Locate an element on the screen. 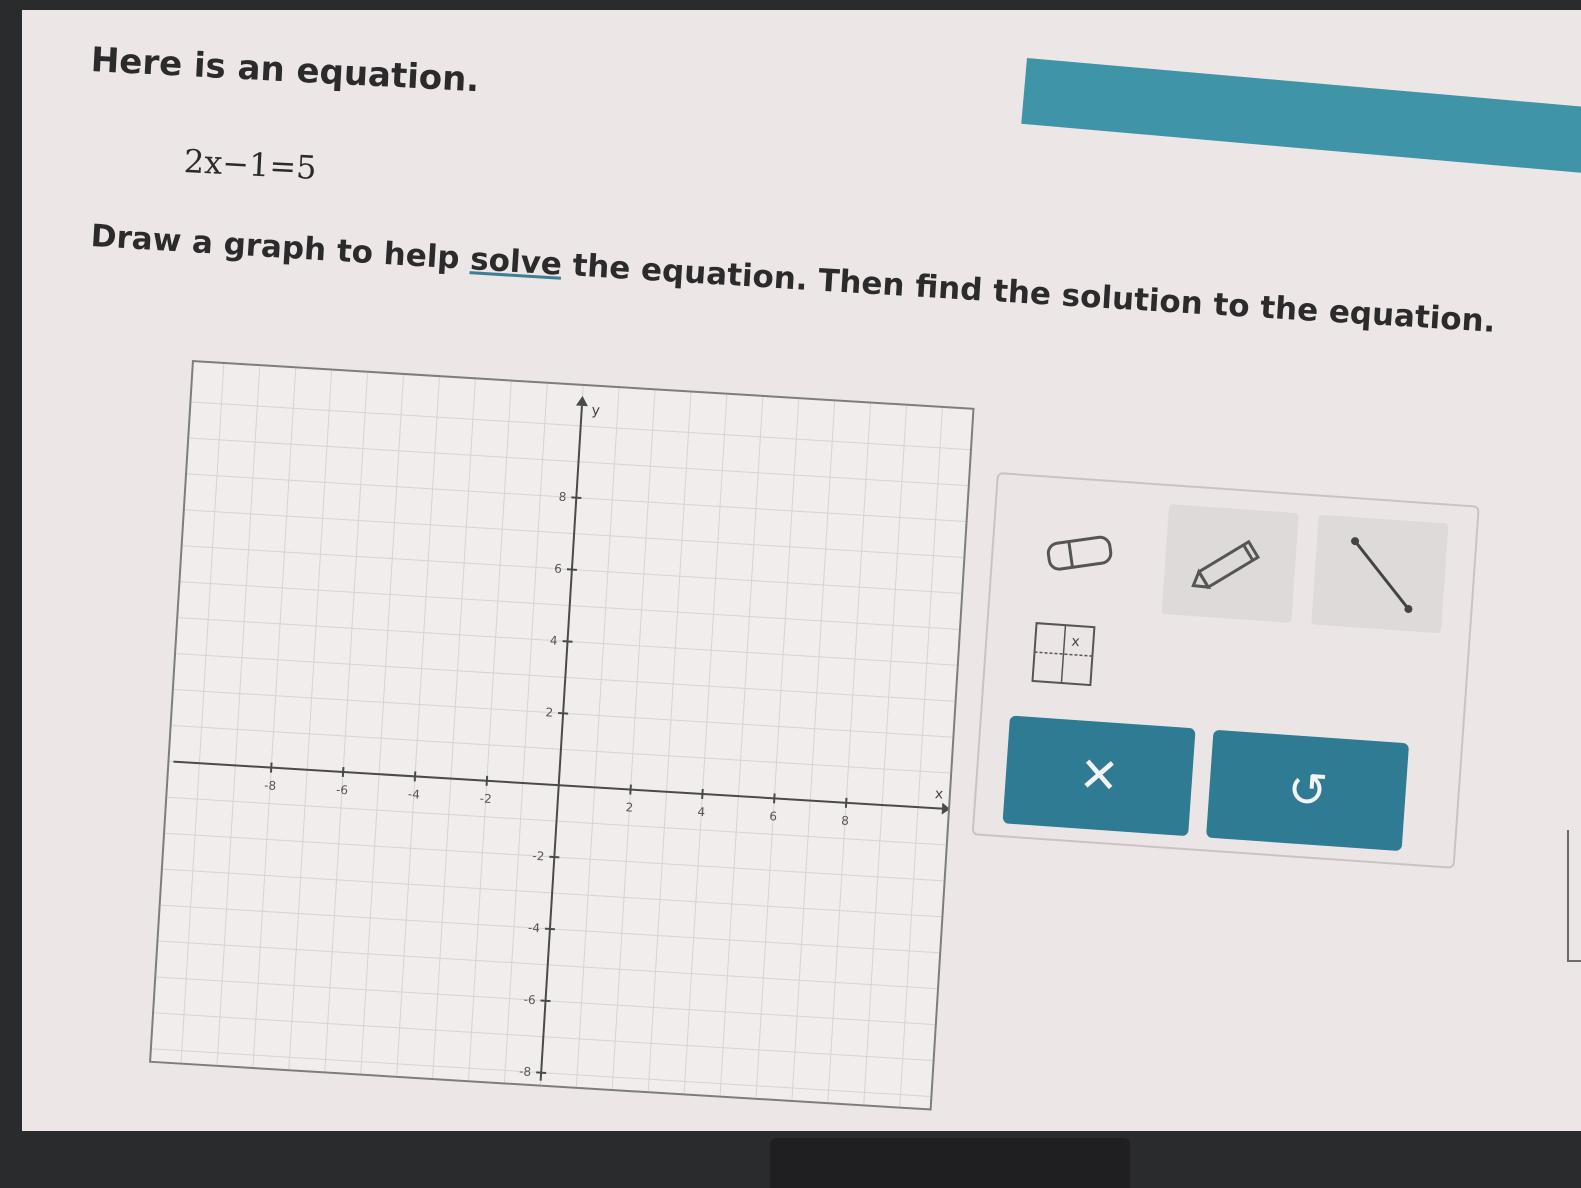  undo-button: ↺ is located at coordinates (1308, 790).